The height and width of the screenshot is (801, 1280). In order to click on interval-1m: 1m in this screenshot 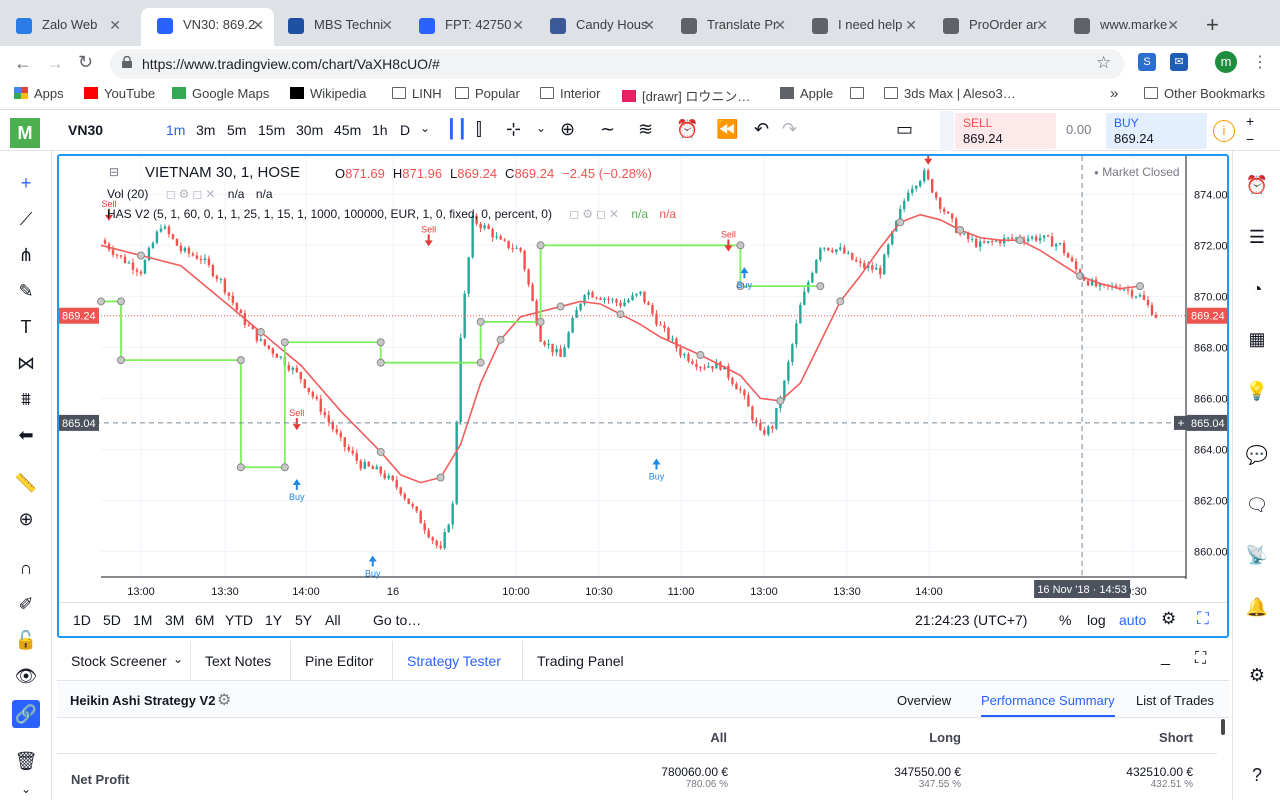, I will do `click(175, 130)`.